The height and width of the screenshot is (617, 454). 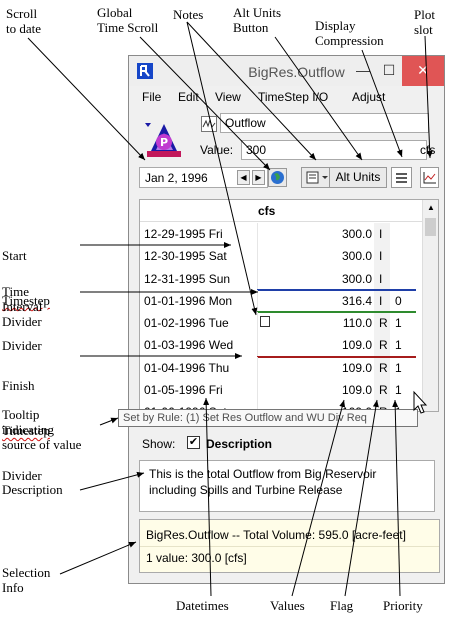 I want to click on table-row: 12-29-1995 Fri 300.0 I, so click(x=281, y=234).